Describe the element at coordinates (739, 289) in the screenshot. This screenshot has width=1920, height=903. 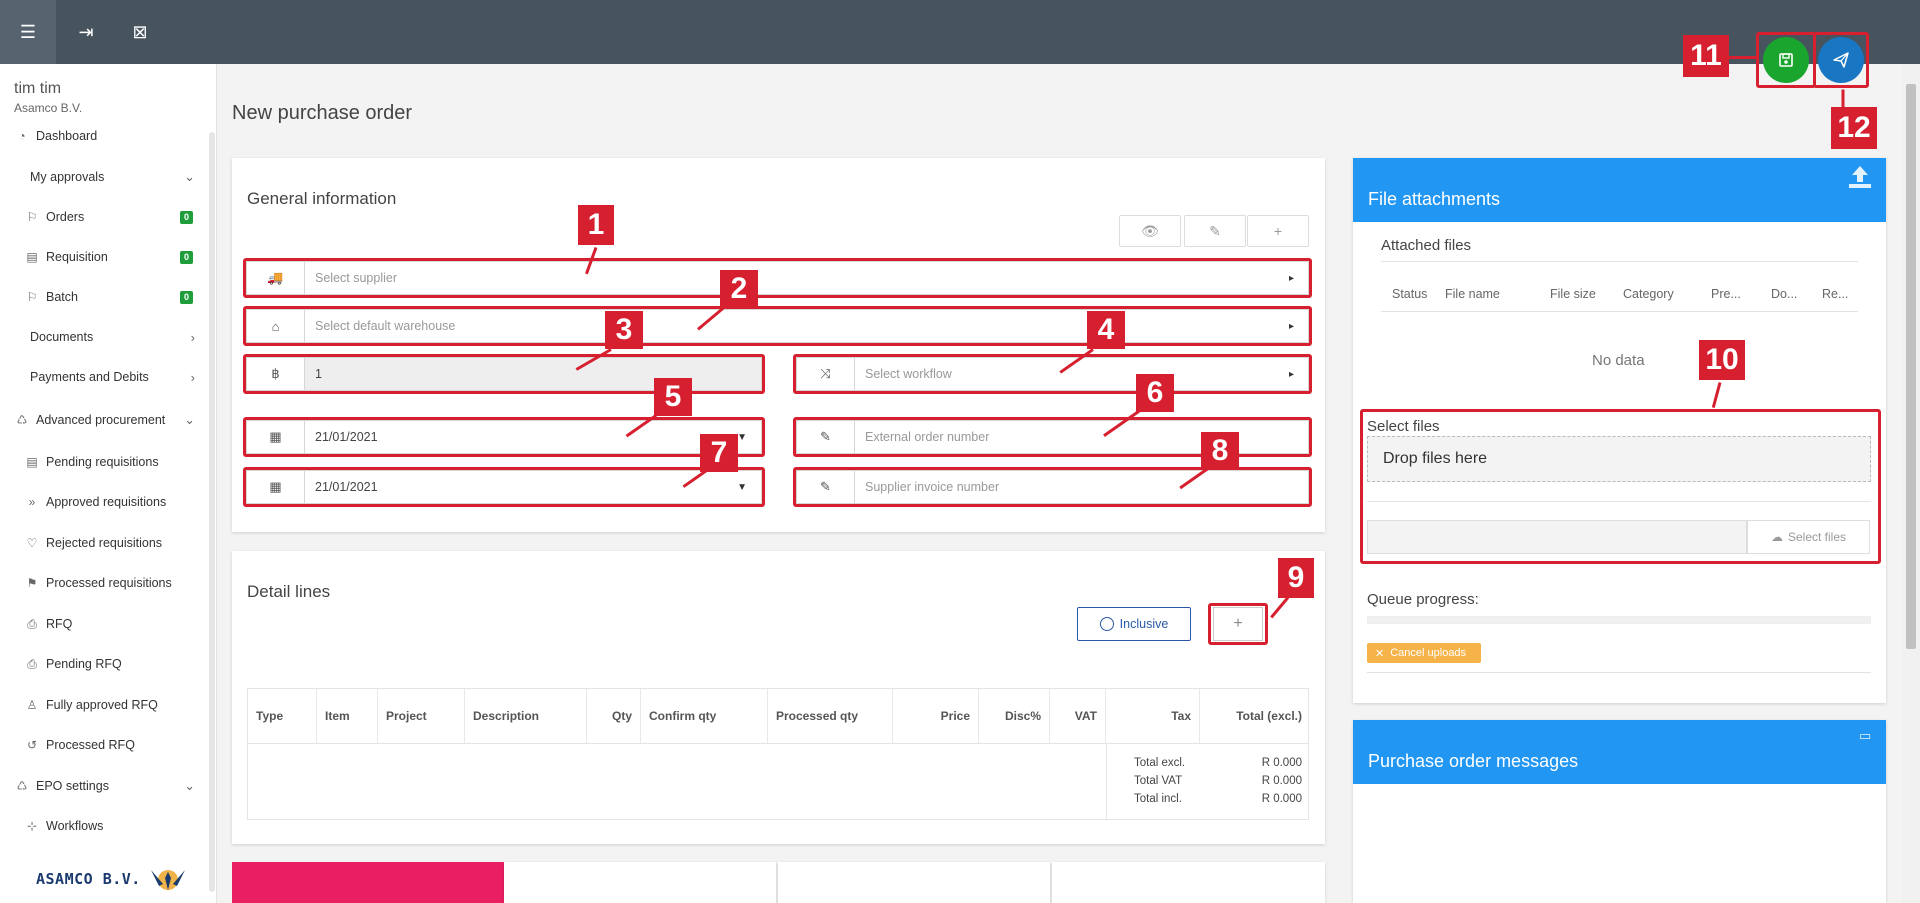
I see `annotation-label-2: 2` at that location.